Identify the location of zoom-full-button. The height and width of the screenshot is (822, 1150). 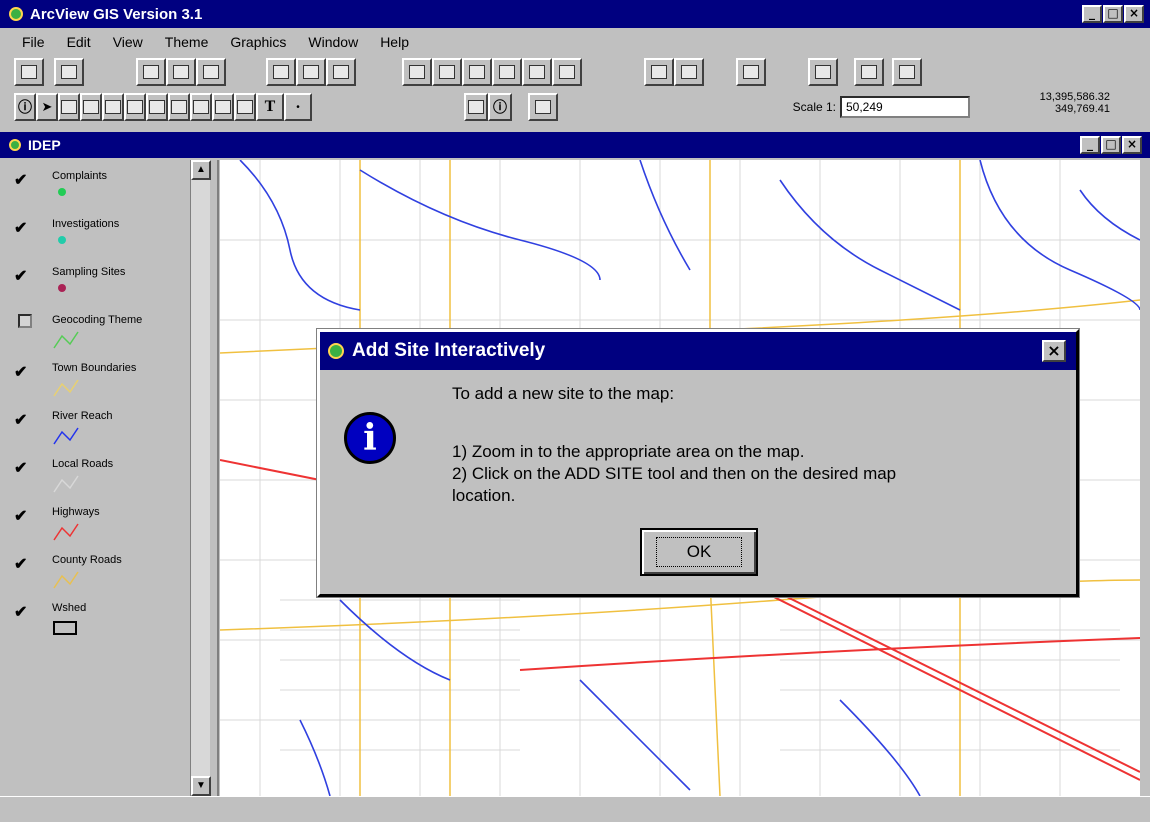
(417, 72).